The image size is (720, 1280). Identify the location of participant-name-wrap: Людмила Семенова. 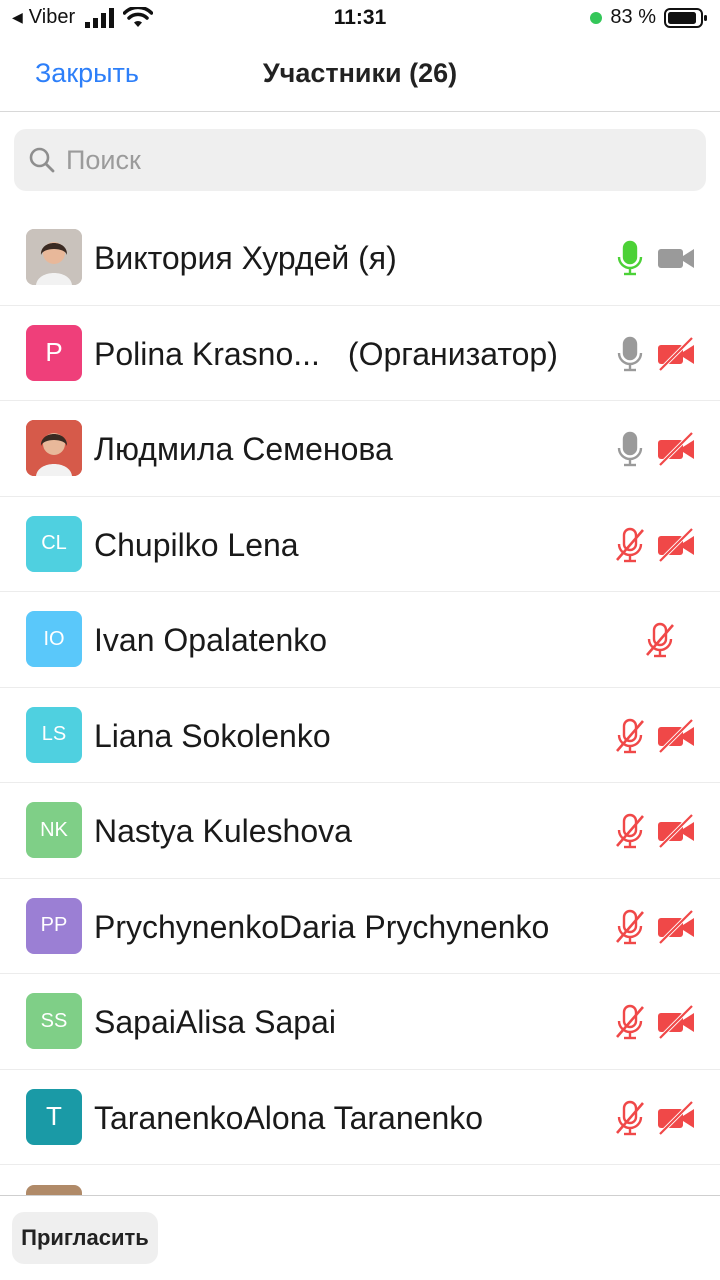
(243, 449).